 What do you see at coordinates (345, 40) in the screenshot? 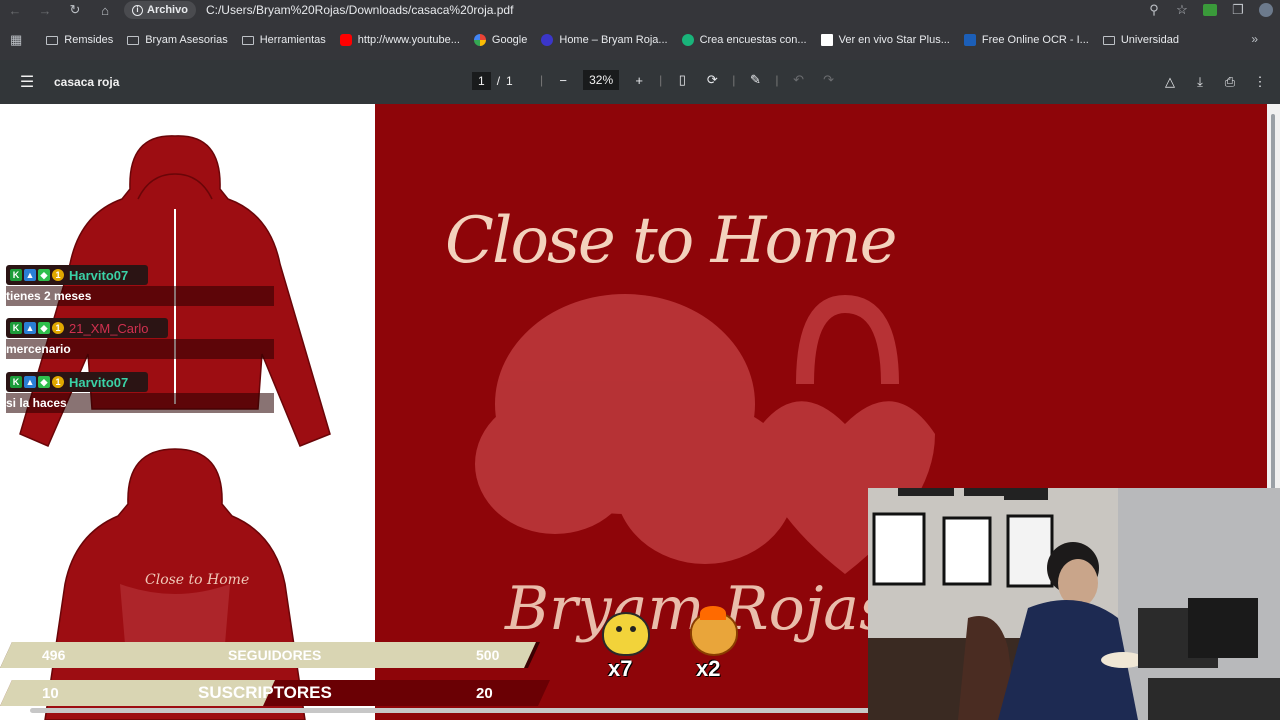
I see `youtube-icon` at bounding box center [345, 40].